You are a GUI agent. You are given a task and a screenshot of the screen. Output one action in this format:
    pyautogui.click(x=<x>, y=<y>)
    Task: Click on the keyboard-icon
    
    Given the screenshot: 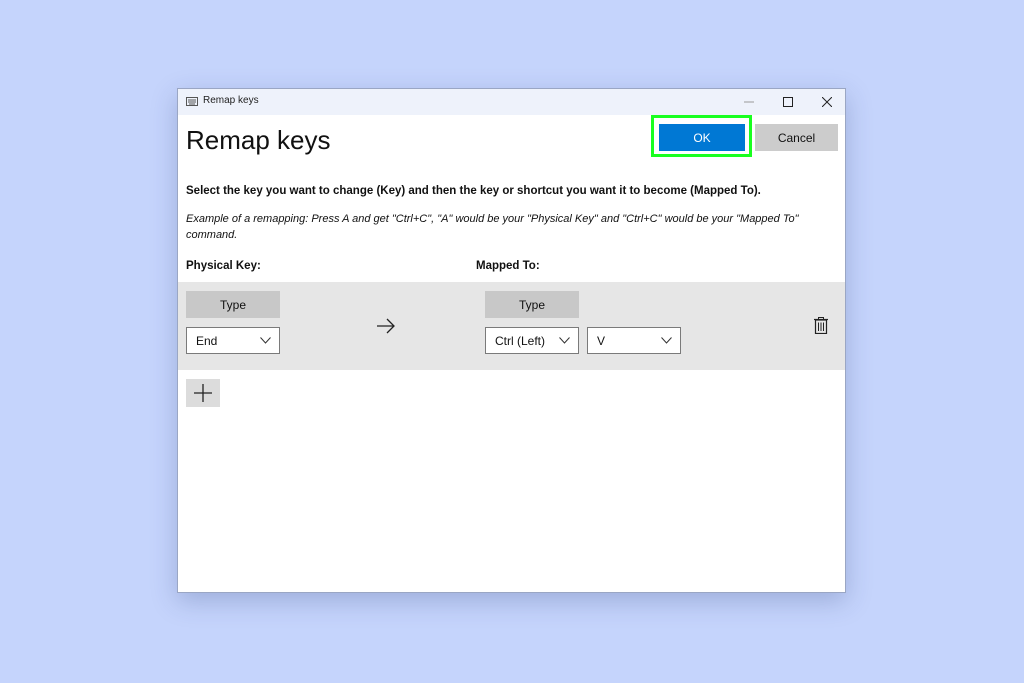 What is the action you would take?
    pyautogui.click(x=192, y=101)
    